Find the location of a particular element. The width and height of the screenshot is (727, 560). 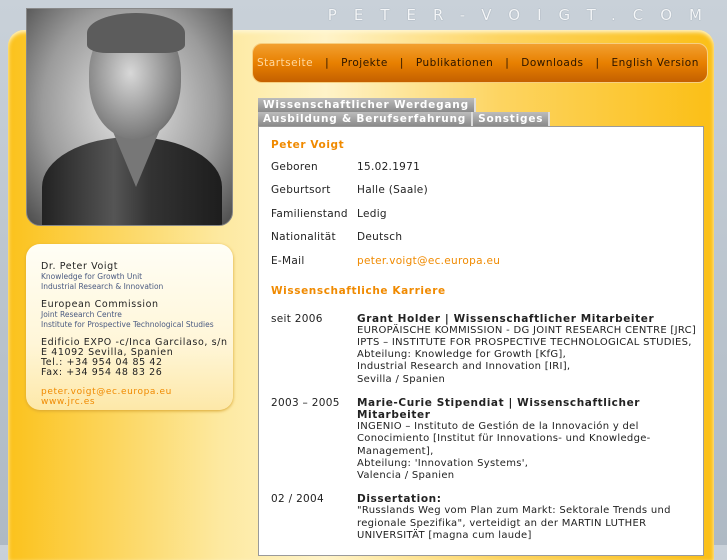

nav-projekte: Projekte is located at coordinates (364, 63).